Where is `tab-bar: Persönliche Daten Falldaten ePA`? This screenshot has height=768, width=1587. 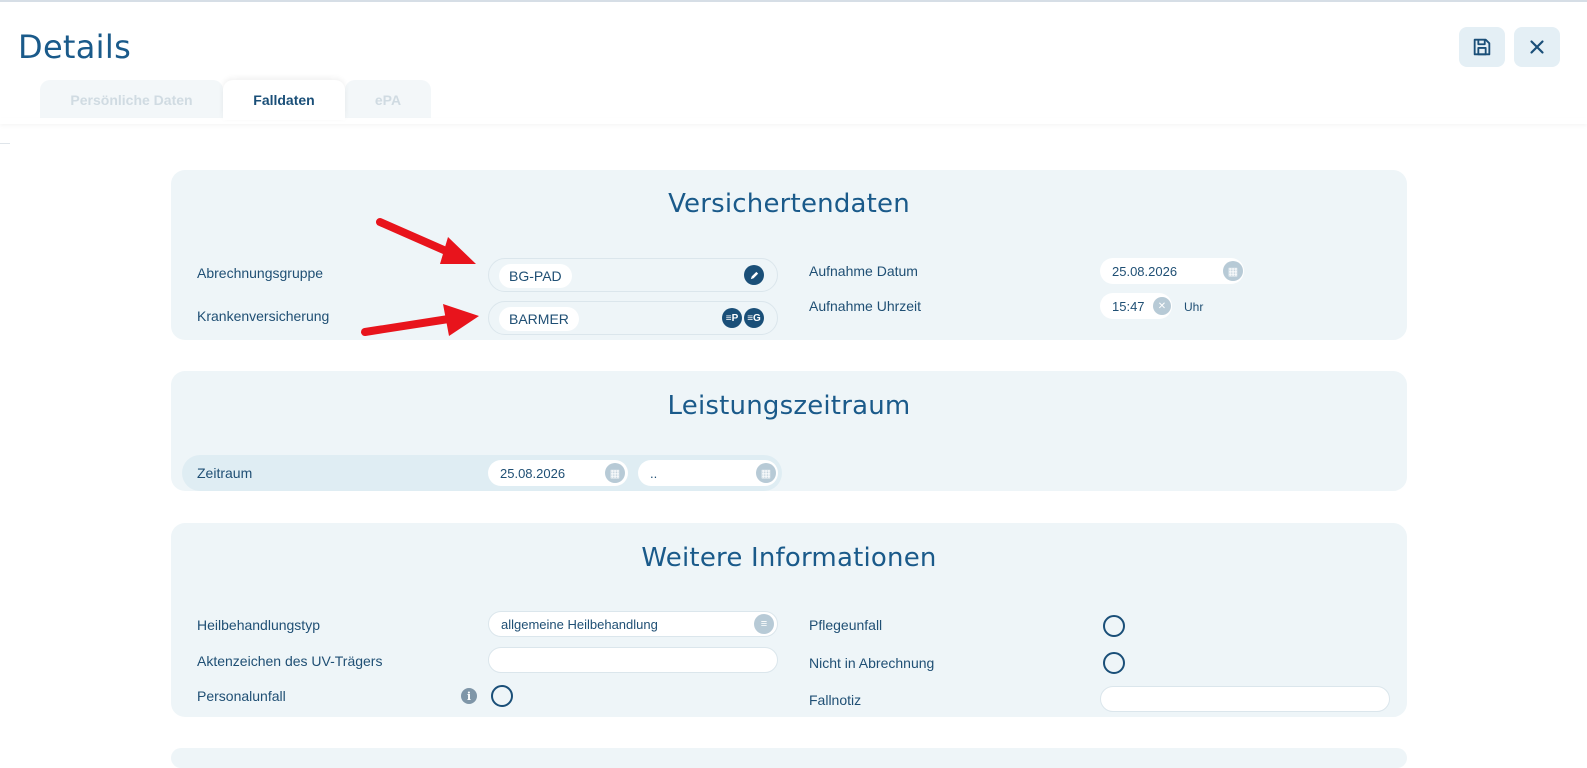 tab-bar: Persönliche Daten Falldaten ePA is located at coordinates (235, 100).